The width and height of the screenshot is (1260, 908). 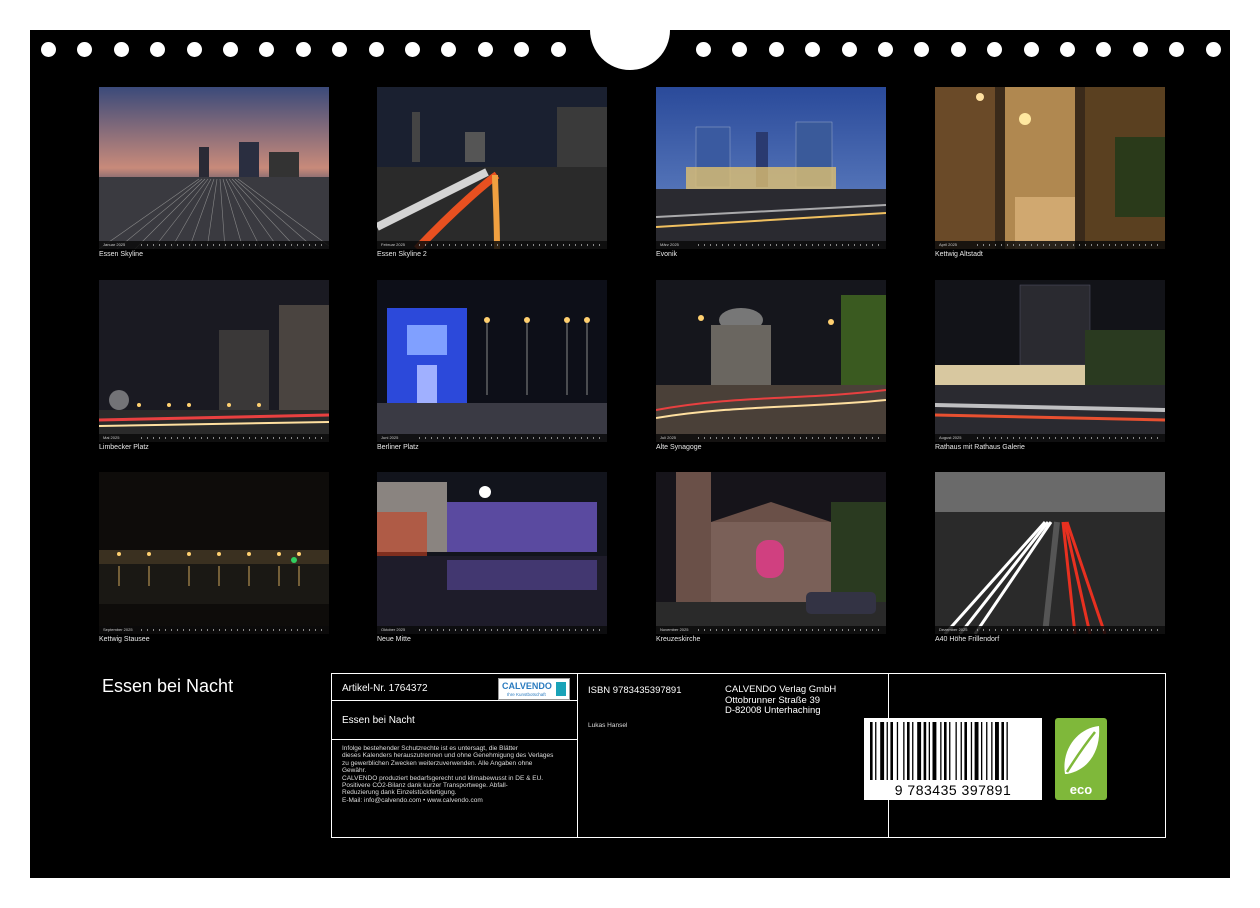 What do you see at coordinates (667, 254) in the screenshot?
I see `photo-caption: Evonik` at bounding box center [667, 254].